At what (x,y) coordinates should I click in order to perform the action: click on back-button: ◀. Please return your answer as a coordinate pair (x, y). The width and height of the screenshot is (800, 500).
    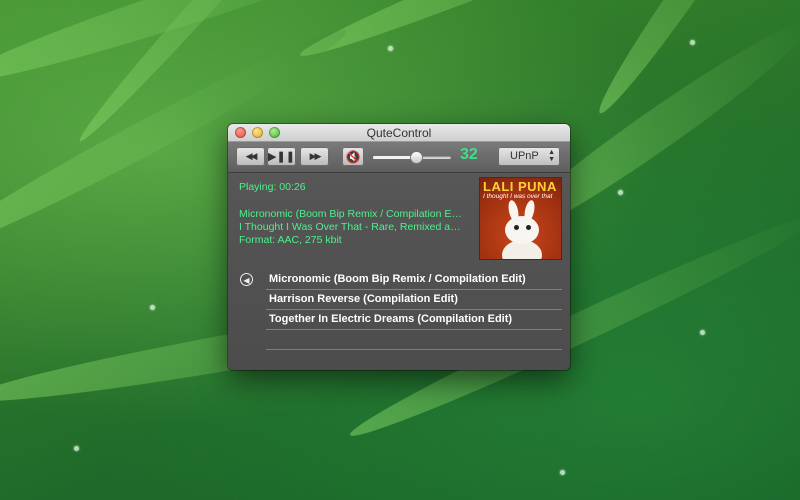
    Looking at the image, I should click on (246, 279).